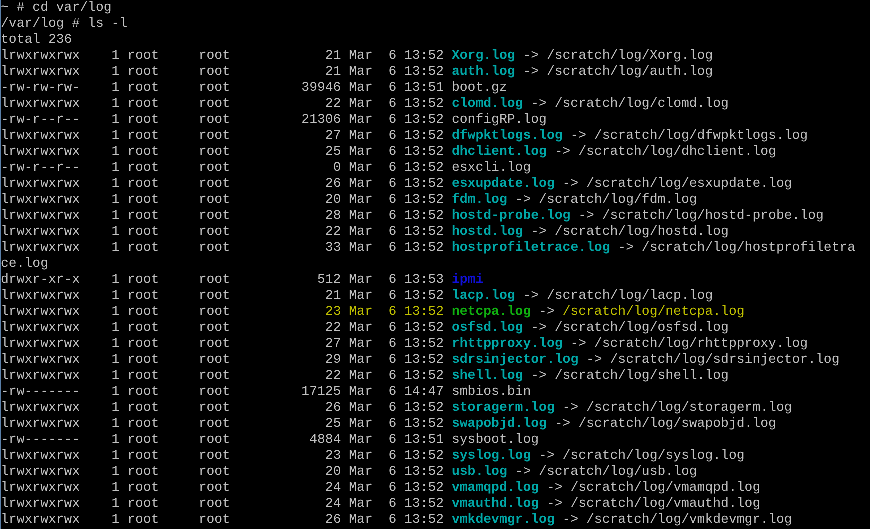 The image size is (870, 529). Describe the element at coordinates (13, 8) in the screenshot. I see `shell-prompt: ~ #` at that location.